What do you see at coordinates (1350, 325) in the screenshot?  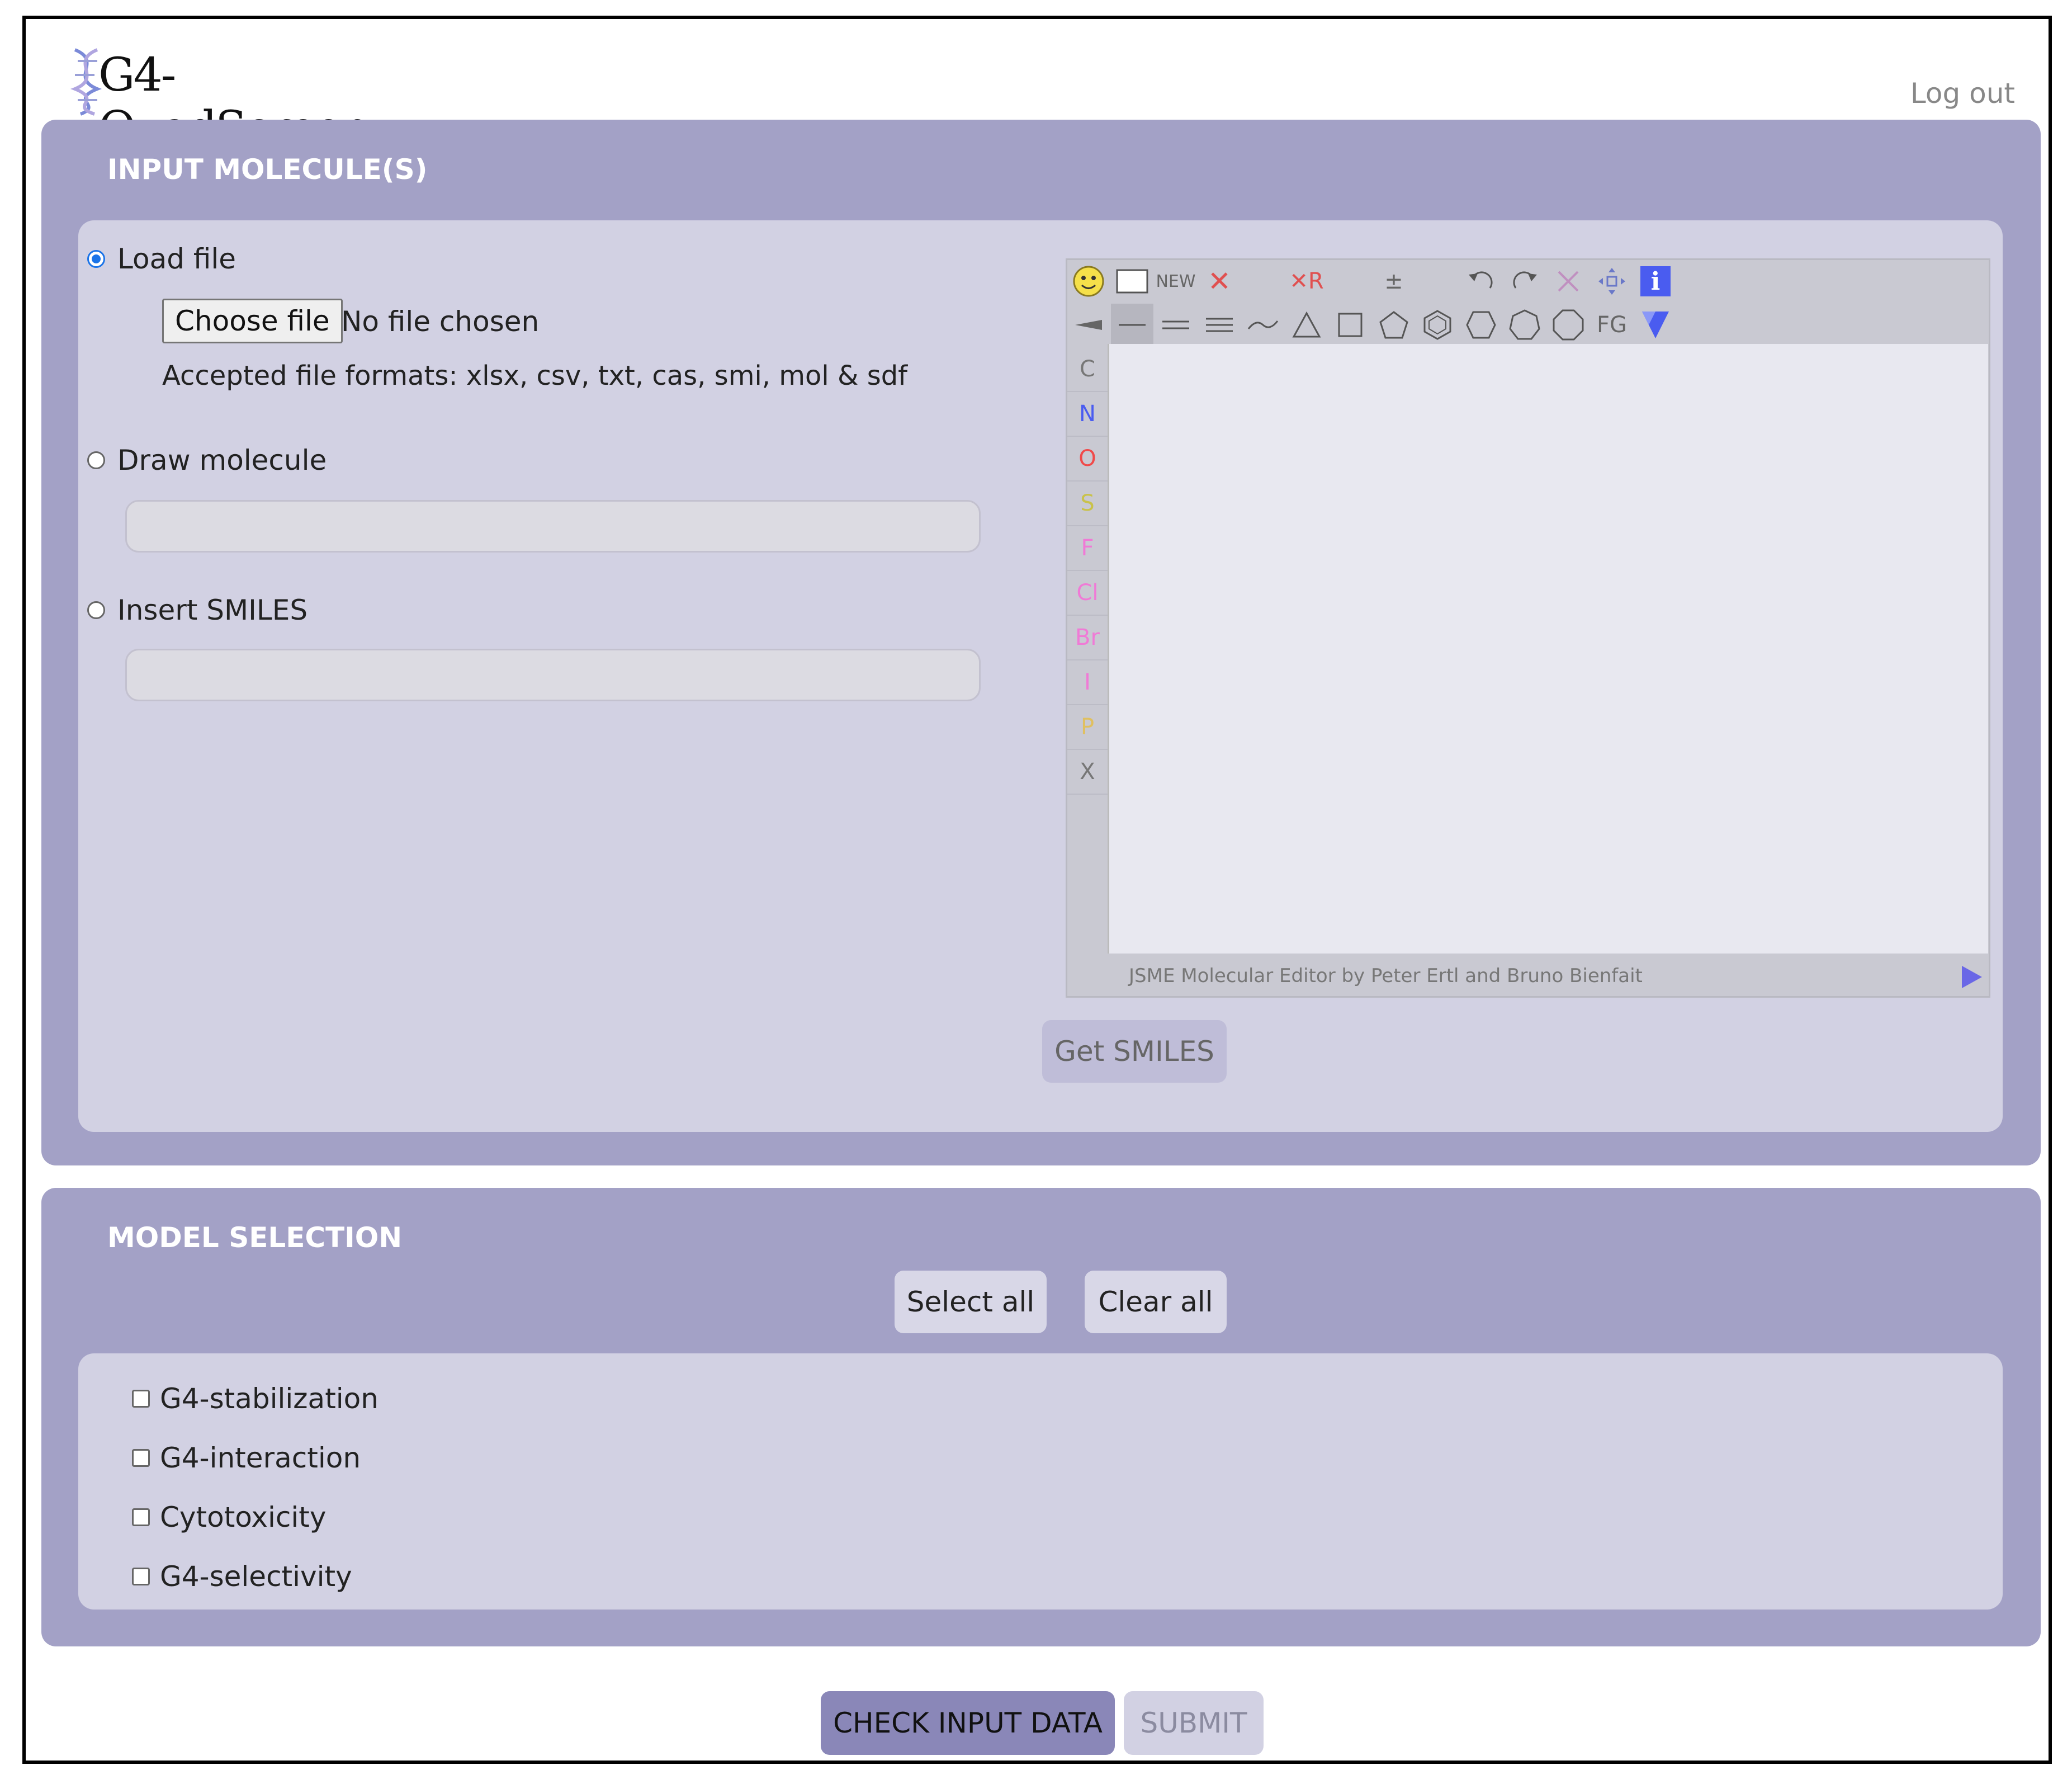 I see `ring4-icon` at bounding box center [1350, 325].